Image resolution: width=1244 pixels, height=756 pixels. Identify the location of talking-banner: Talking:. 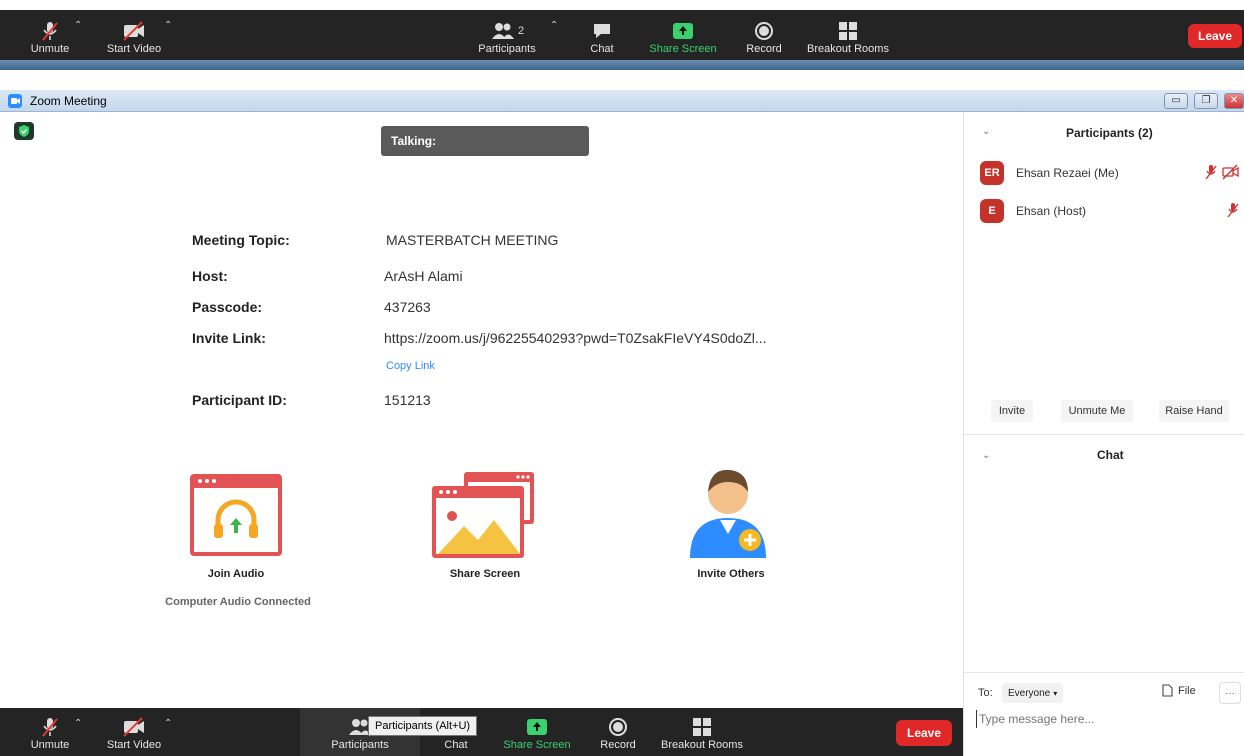
(485, 141).